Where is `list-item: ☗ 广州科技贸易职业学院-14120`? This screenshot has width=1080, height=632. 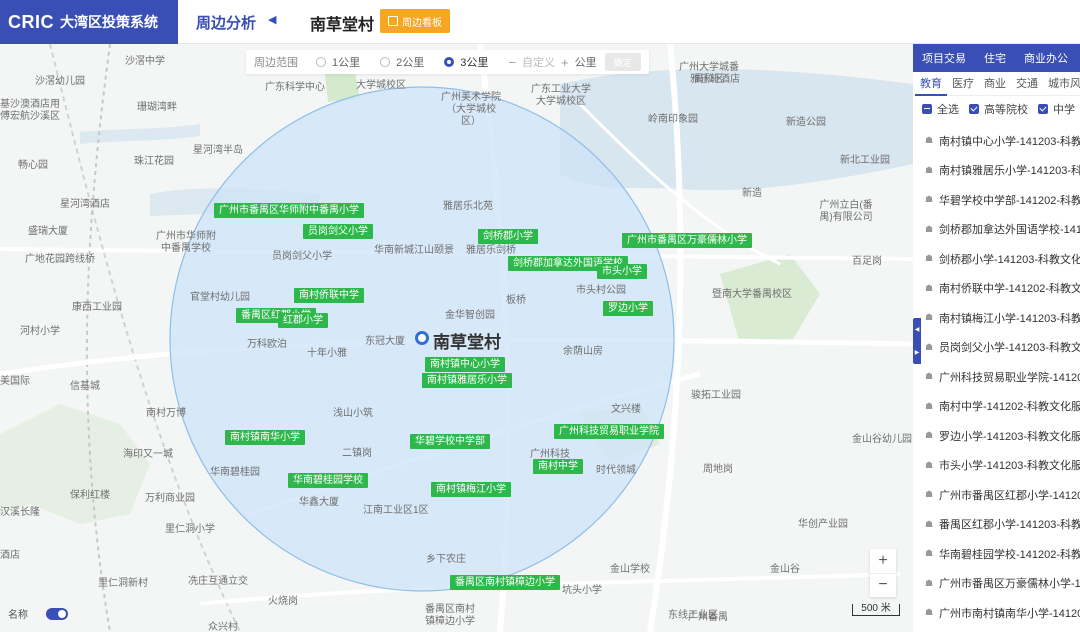 list-item: ☗ 广州科技贸易职业学院-14120 is located at coordinates (996, 377).